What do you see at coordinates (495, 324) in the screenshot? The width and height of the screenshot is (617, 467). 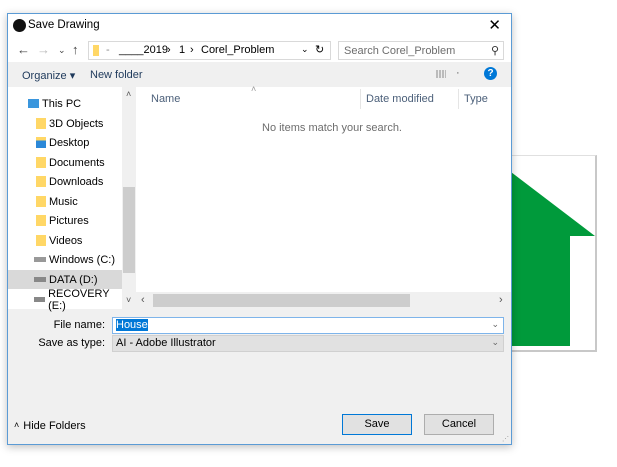 I see `file-name-dropdown-icon: ⌄` at bounding box center [495, 324].